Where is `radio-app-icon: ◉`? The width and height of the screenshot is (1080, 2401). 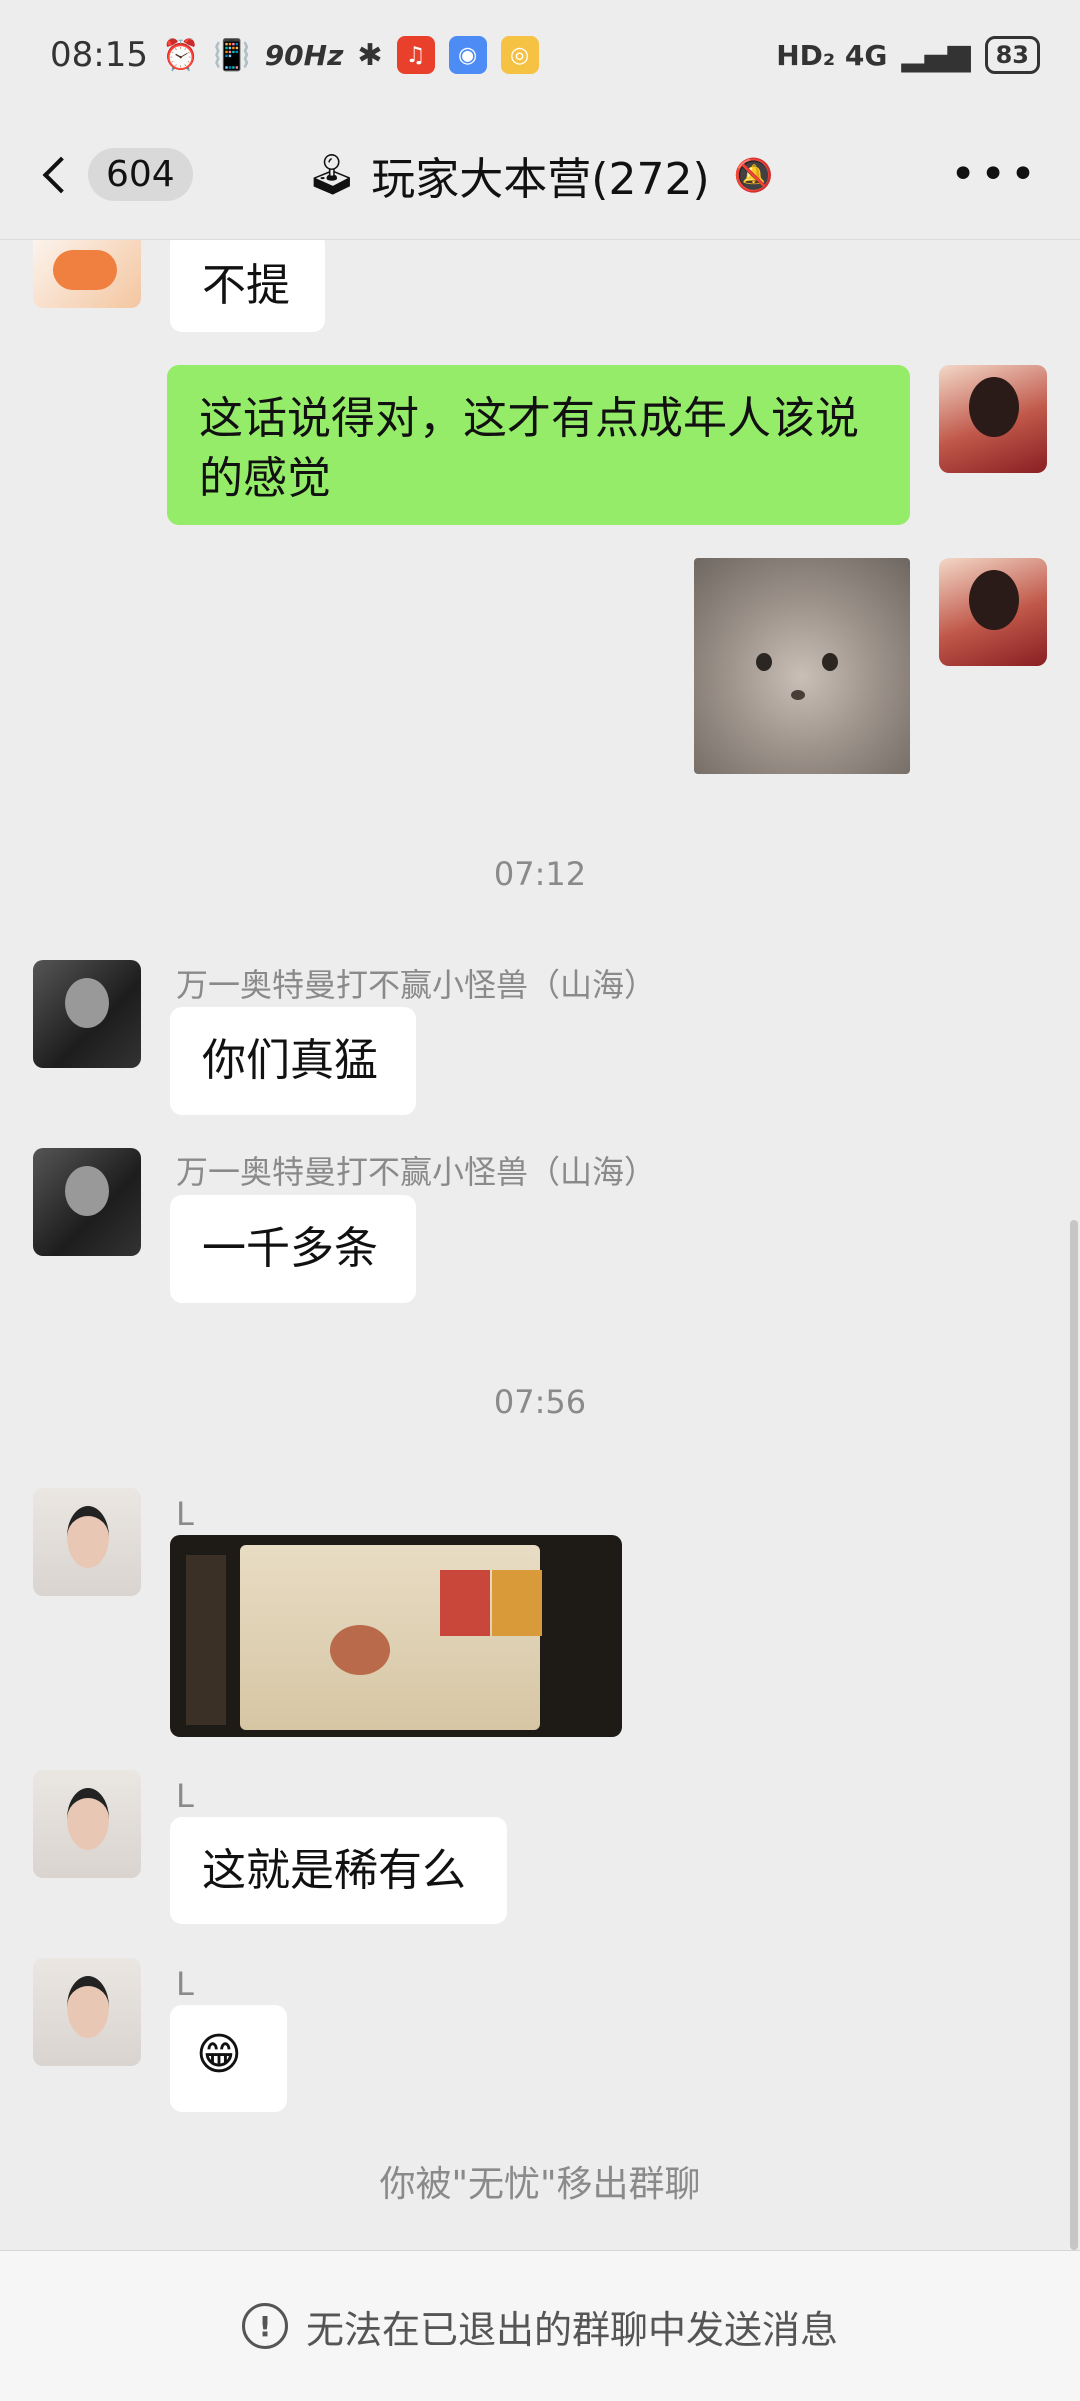
radio-app-icon: ◉ is located at coordinates (467, 55).